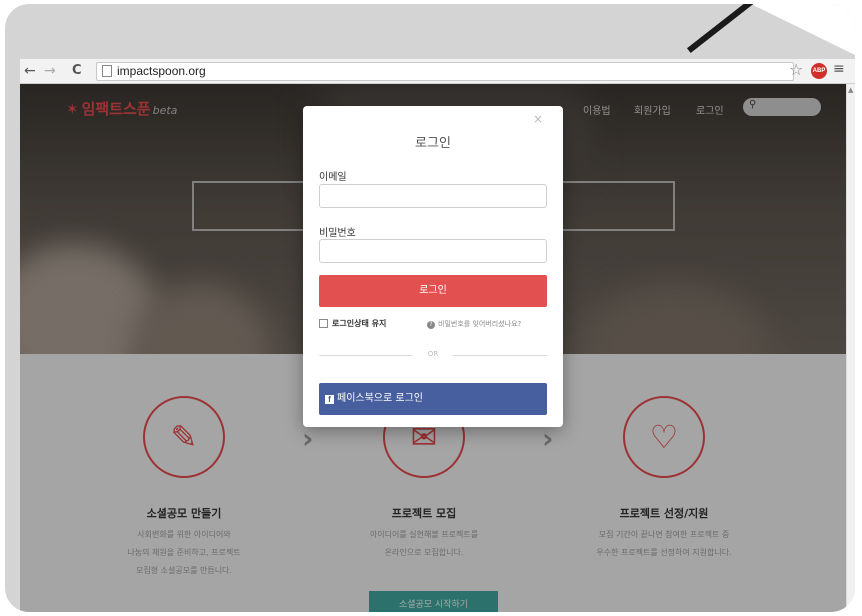 The image size is (862, 616). I want to click on facebook-icon: f, so click(329, 399).